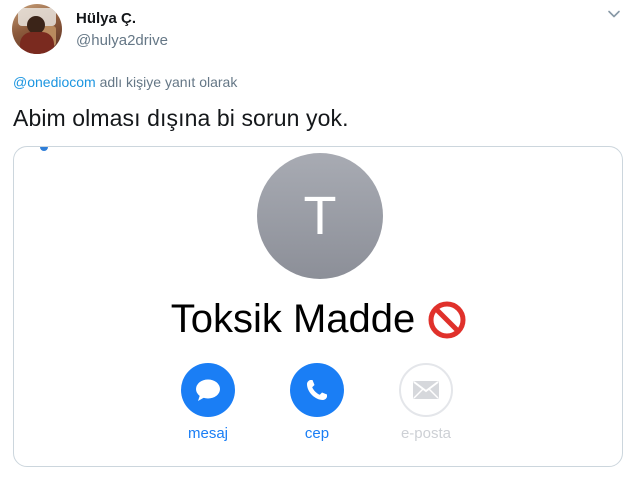  Describe the element at coordinates (208, 402) in the screenshot. I see `action-message: mesaj` at that location.